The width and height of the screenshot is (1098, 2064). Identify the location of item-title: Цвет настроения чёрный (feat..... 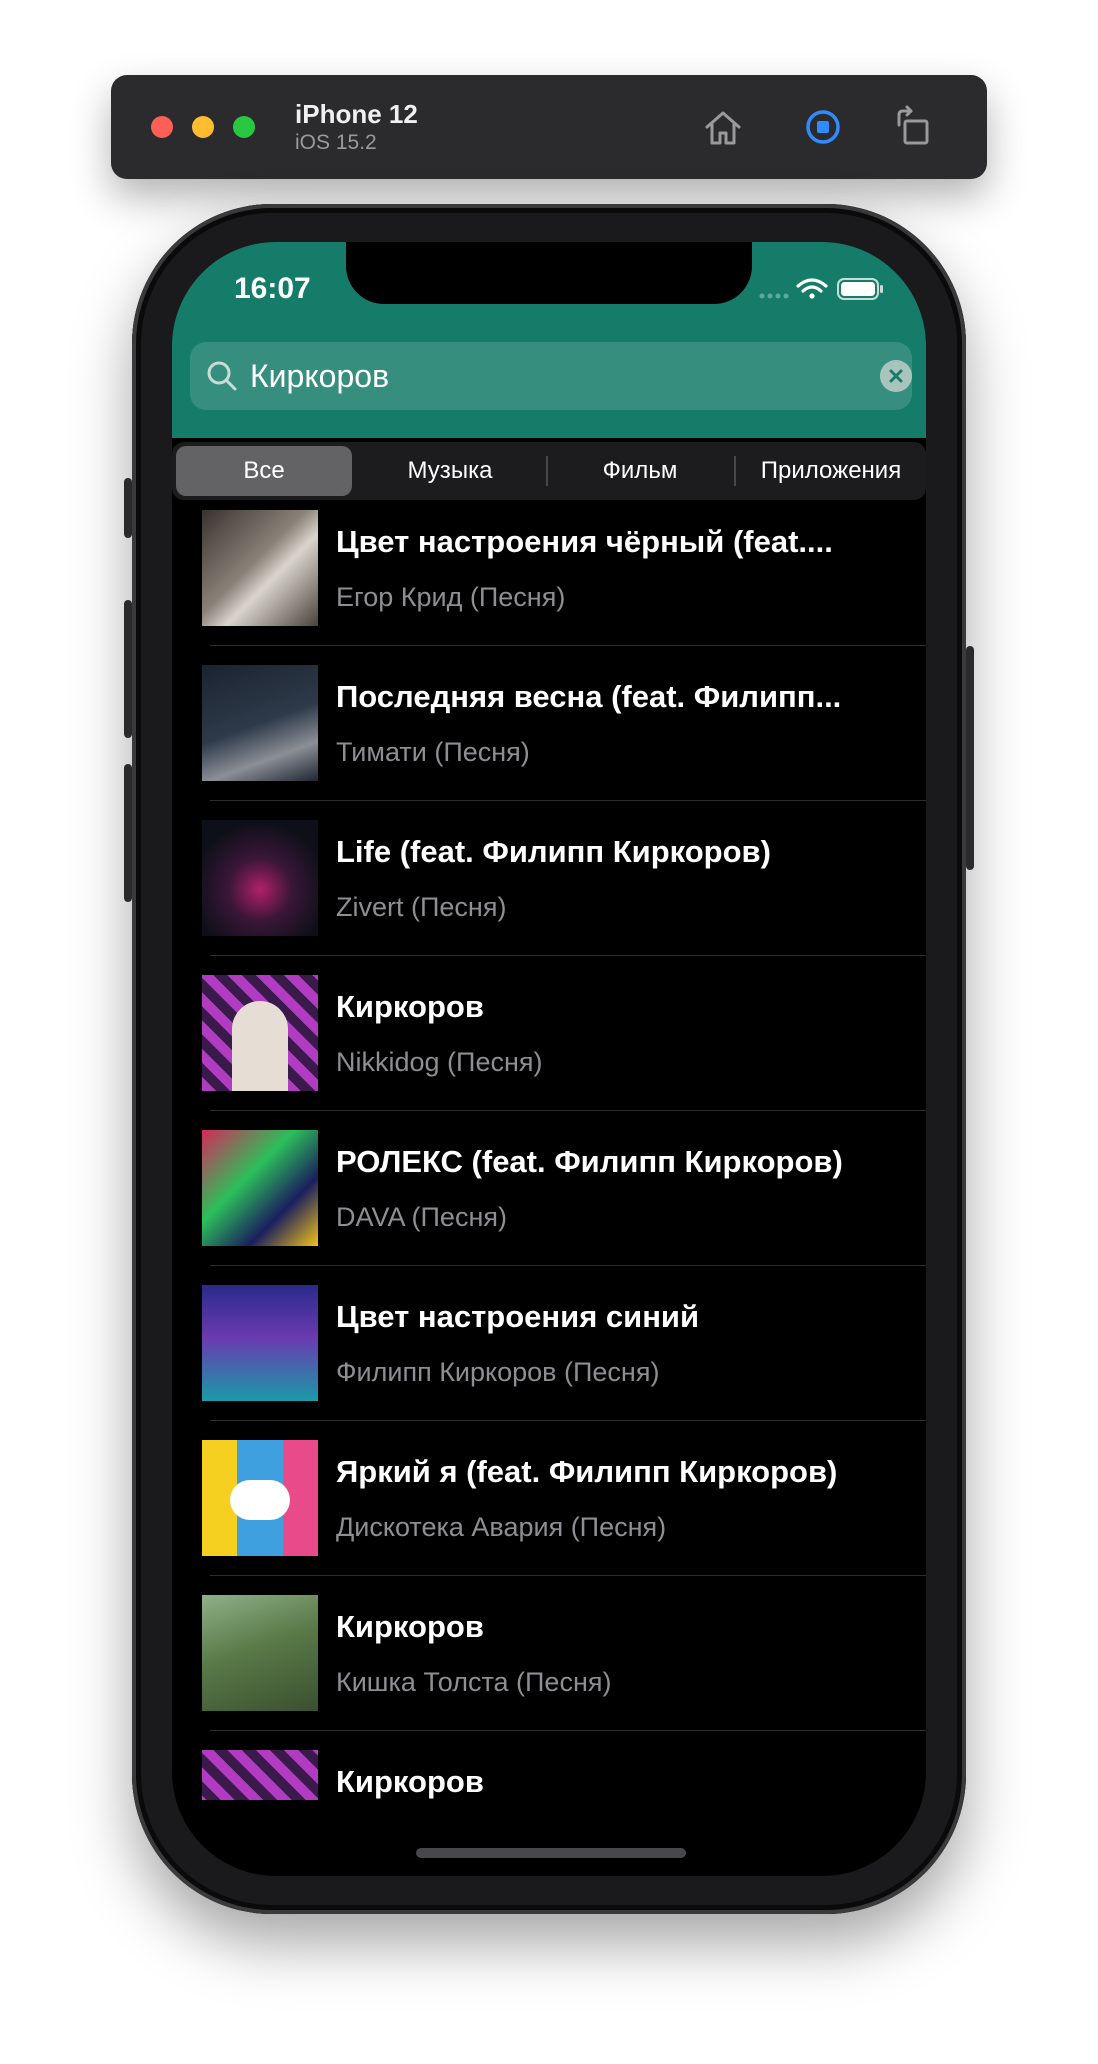
(584, 541).